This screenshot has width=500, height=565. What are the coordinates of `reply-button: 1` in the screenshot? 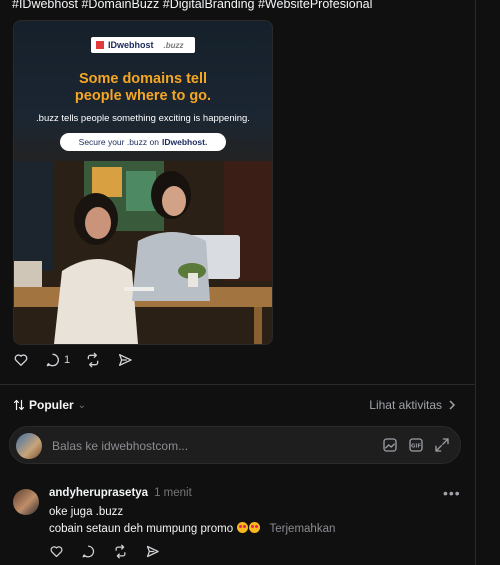 It's located at (65, 360).